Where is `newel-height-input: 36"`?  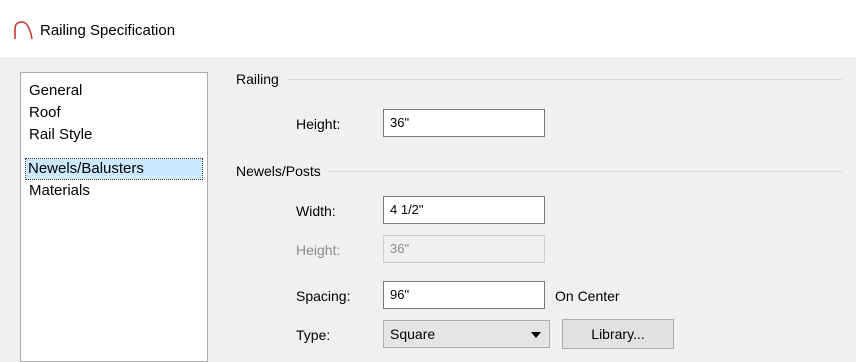 newel-height-input: 36" is located at coordinates (464, 249).